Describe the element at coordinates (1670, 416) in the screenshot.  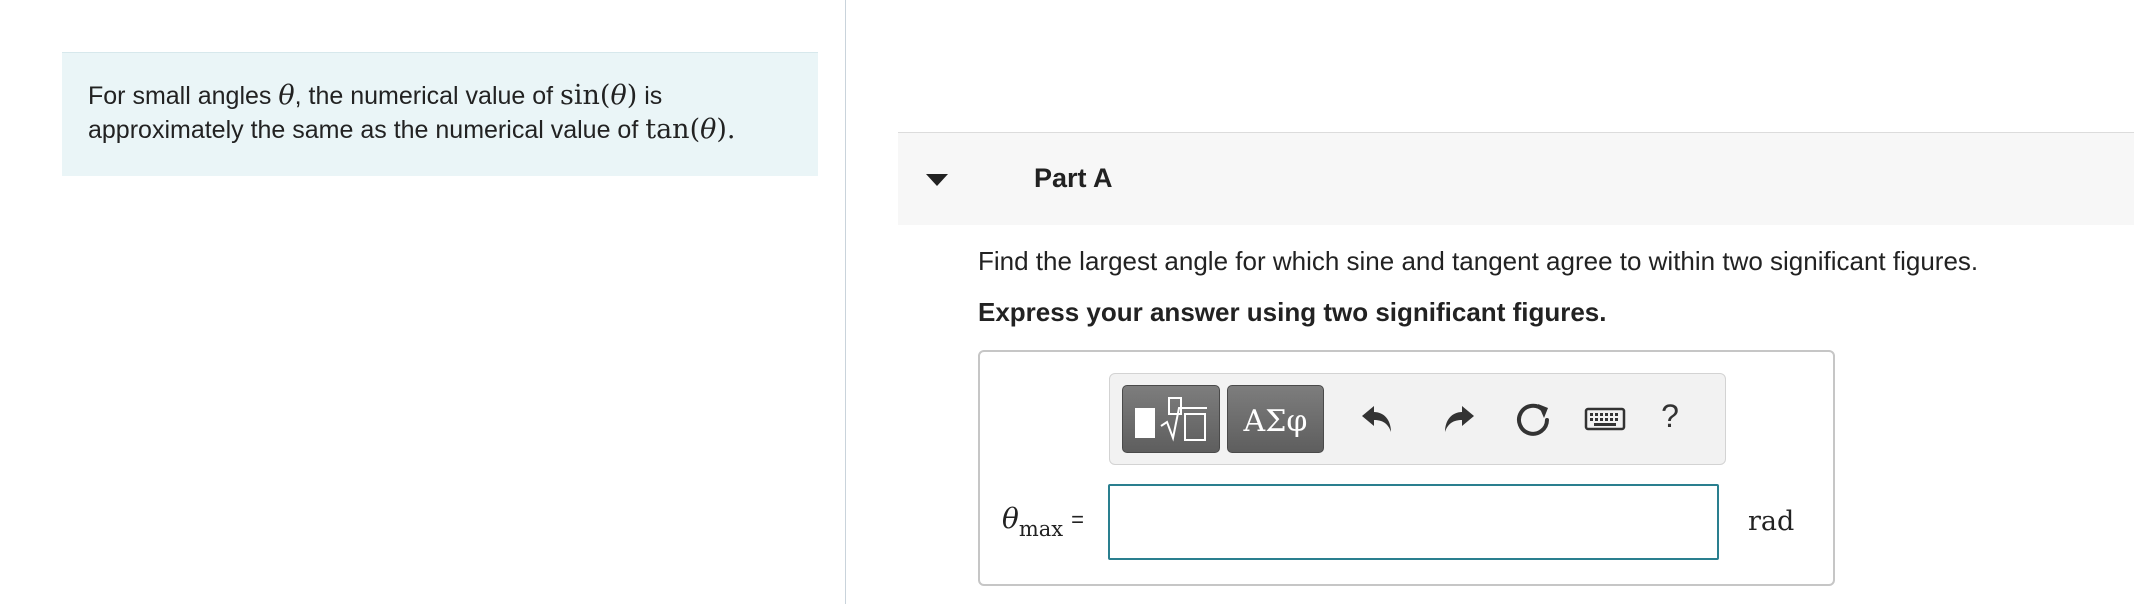
I see `help-button: ?` at that location.